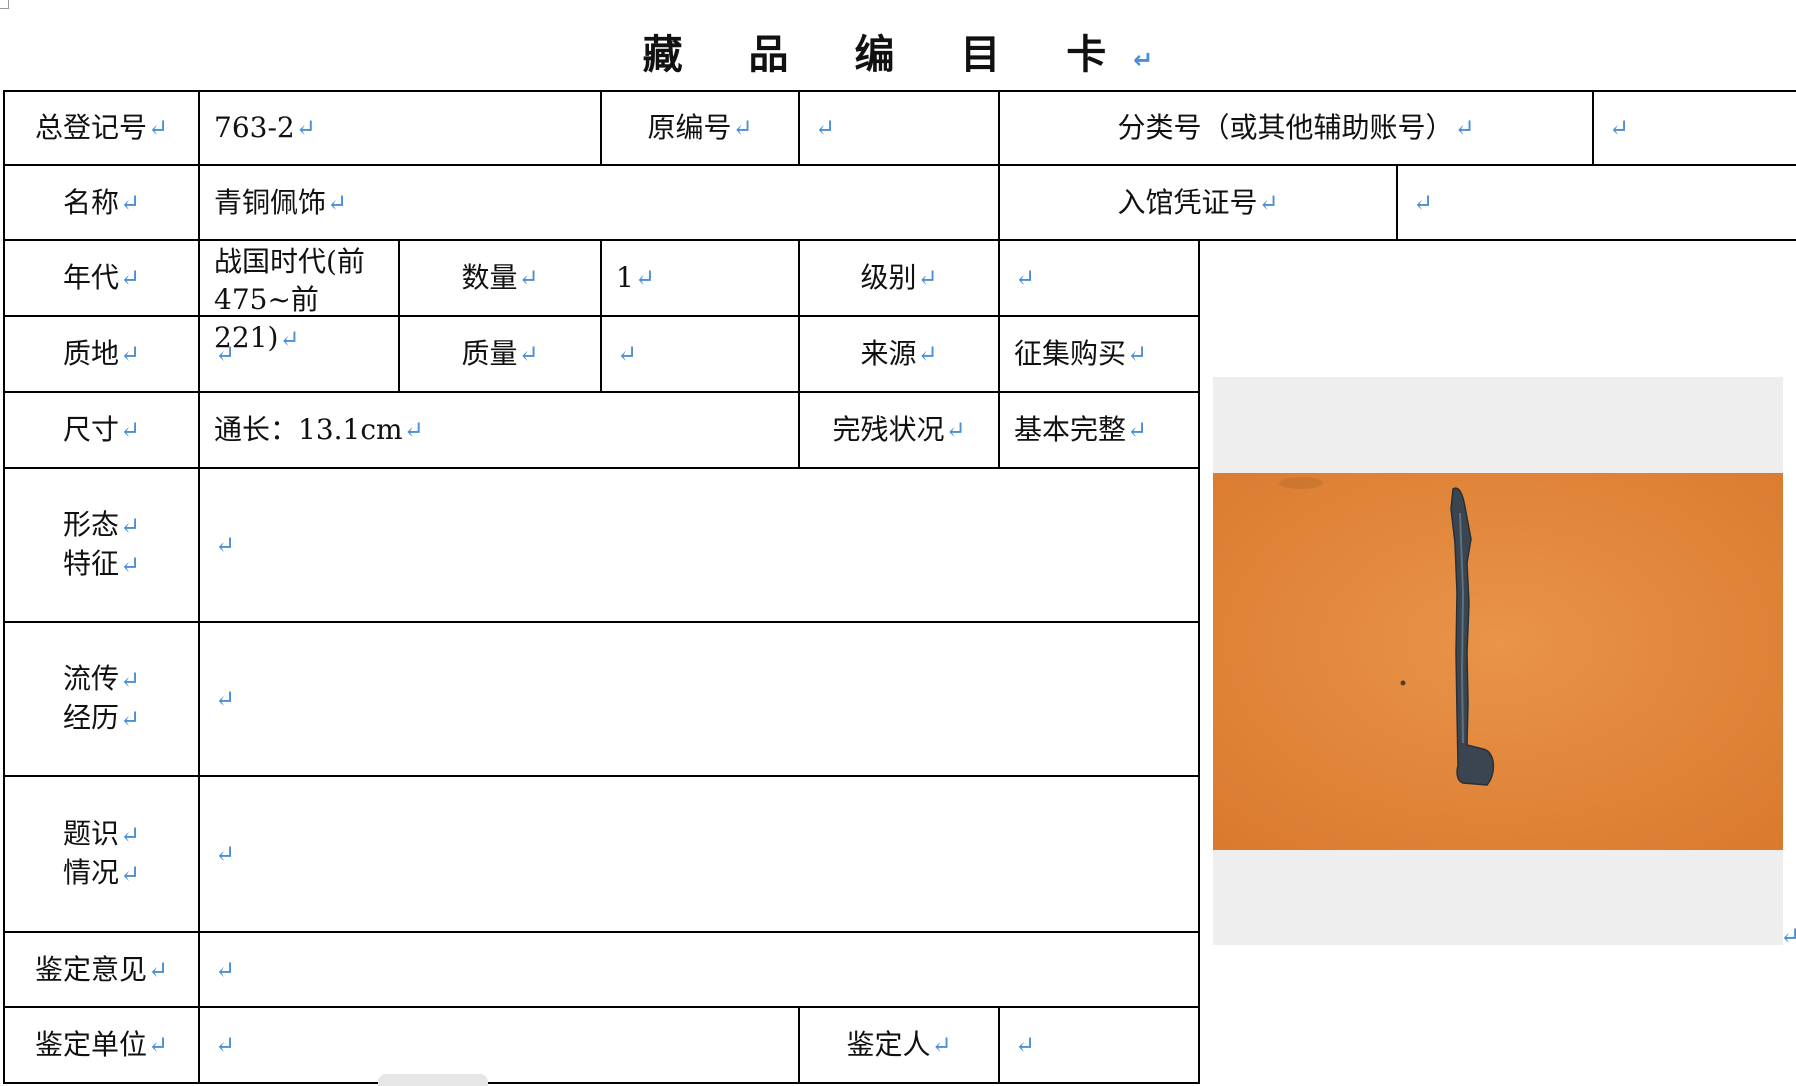  Describe the element at coordinates (898, 55) in the screenshot. I see `card-title: 藏 品 编 目 卡↵` at that location.